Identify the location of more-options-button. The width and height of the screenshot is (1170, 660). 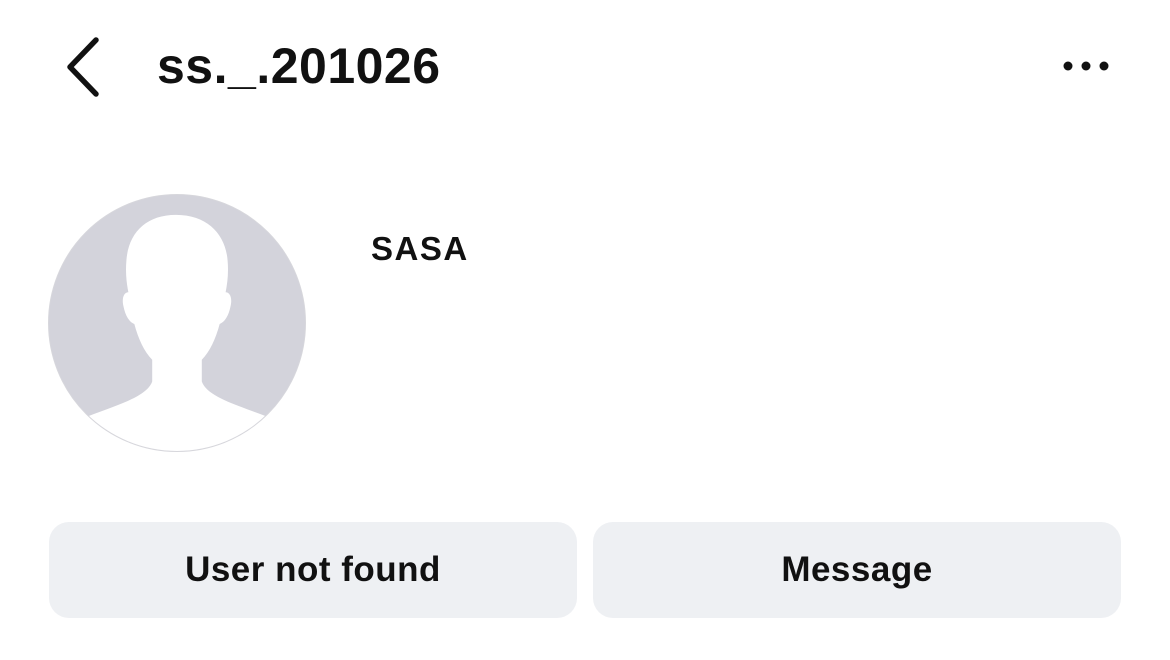
(1086, 66).